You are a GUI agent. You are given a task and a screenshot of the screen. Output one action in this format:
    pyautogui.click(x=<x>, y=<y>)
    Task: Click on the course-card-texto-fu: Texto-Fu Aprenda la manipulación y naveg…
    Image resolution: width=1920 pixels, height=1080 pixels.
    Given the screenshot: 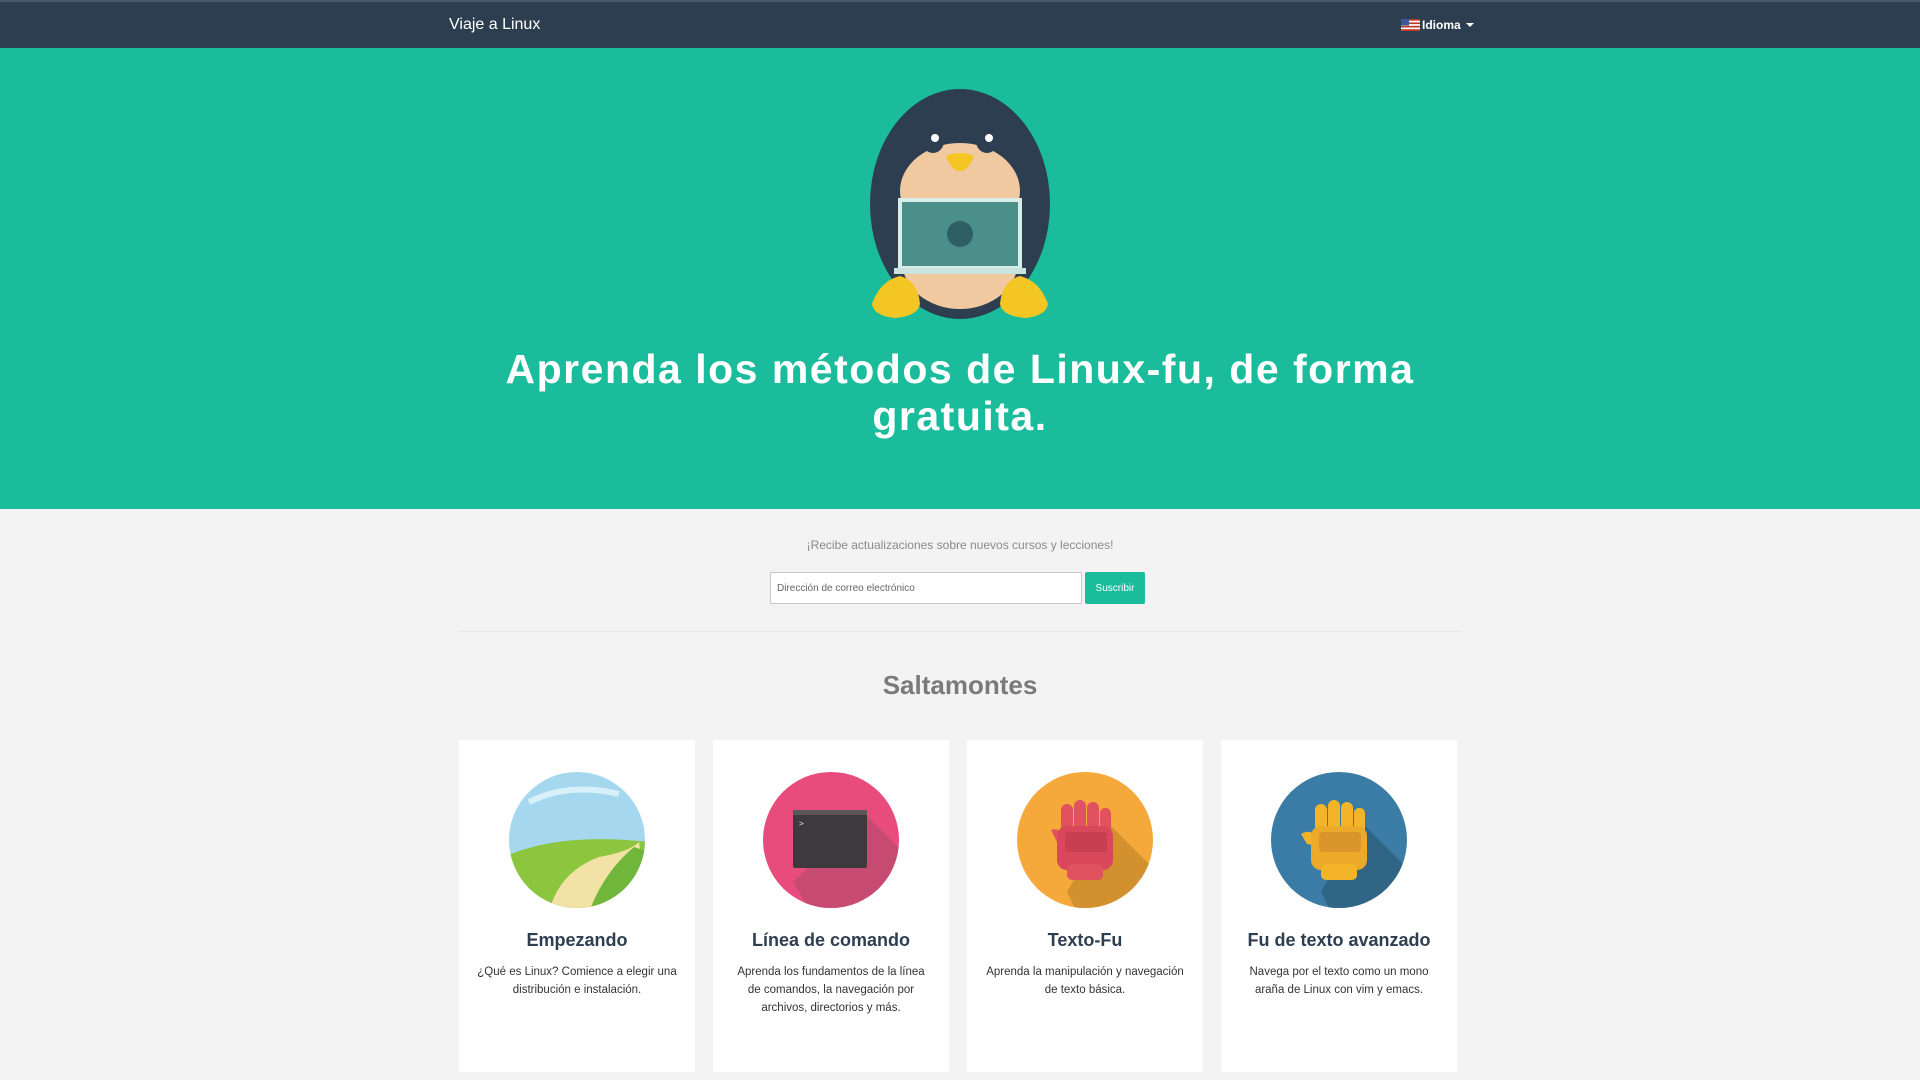 What is the action you would take?
    pyautogui.click(x=1085, y=906)
    